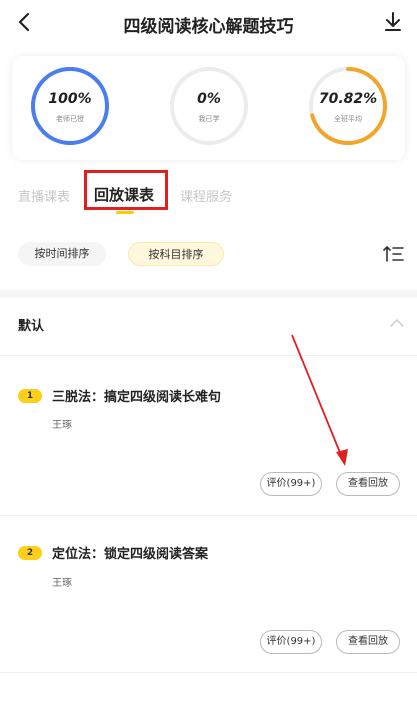 This screenshot has height=720, width=417. What do you see at coordinates (348, 119) in the screenshot?
I see `stat-label: 全班平均` at bounding box center [348, 119].